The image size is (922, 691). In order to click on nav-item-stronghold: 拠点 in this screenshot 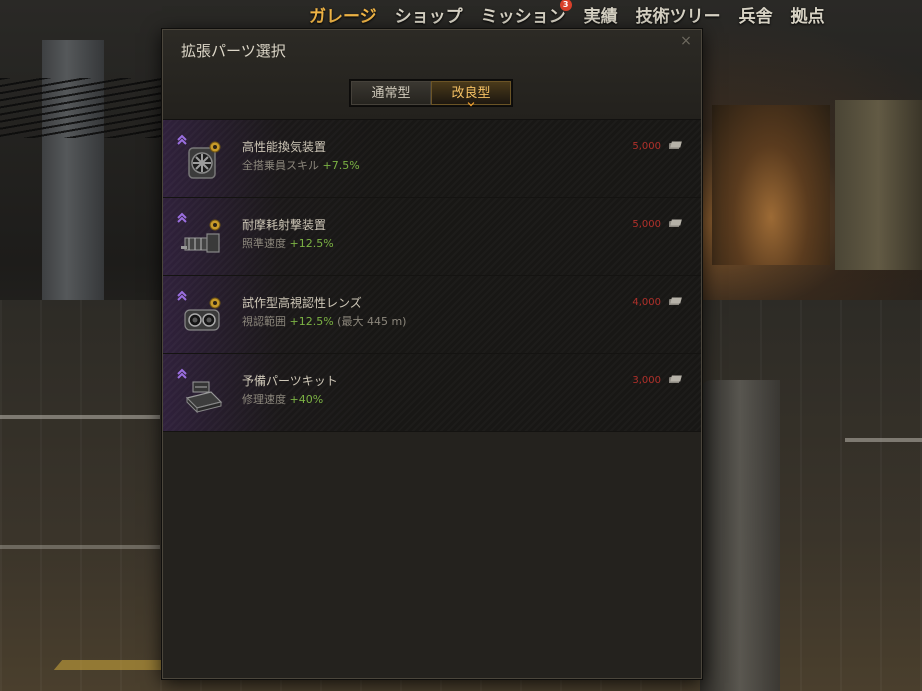, I will do `click(808, 13)`.